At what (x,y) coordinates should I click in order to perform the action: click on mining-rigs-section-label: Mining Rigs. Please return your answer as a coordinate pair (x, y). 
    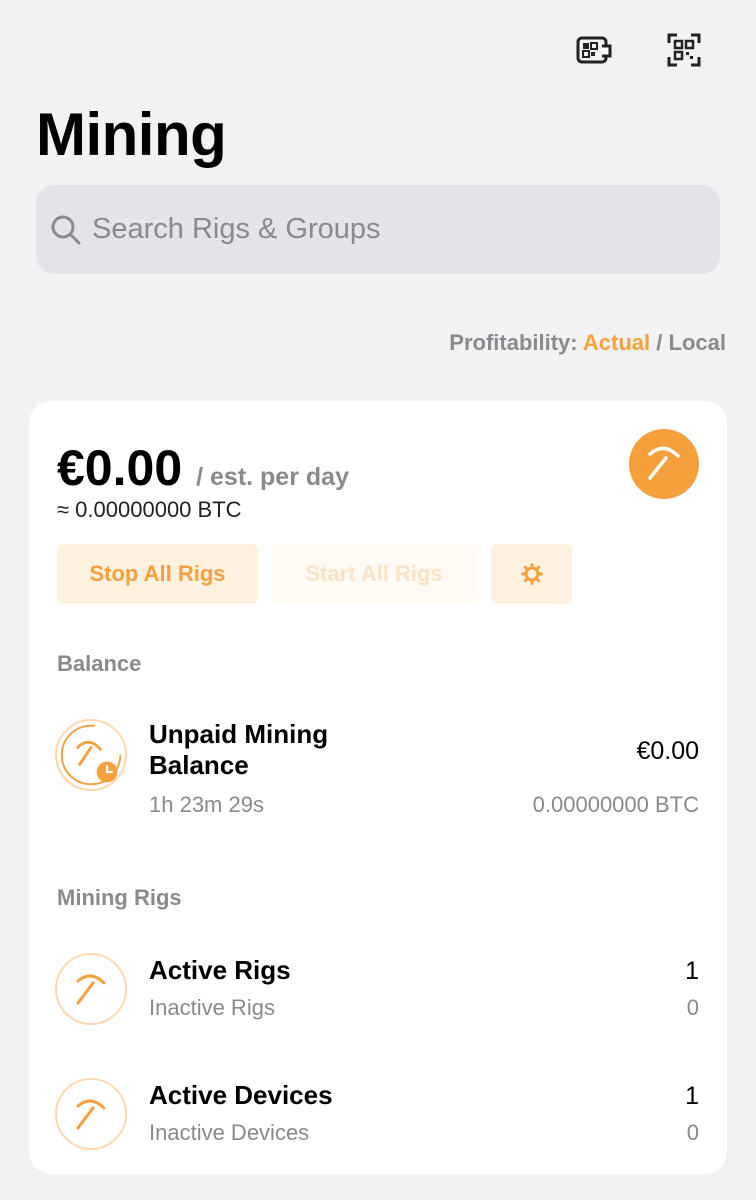
    Looking at the image, I should click on (119, 897).